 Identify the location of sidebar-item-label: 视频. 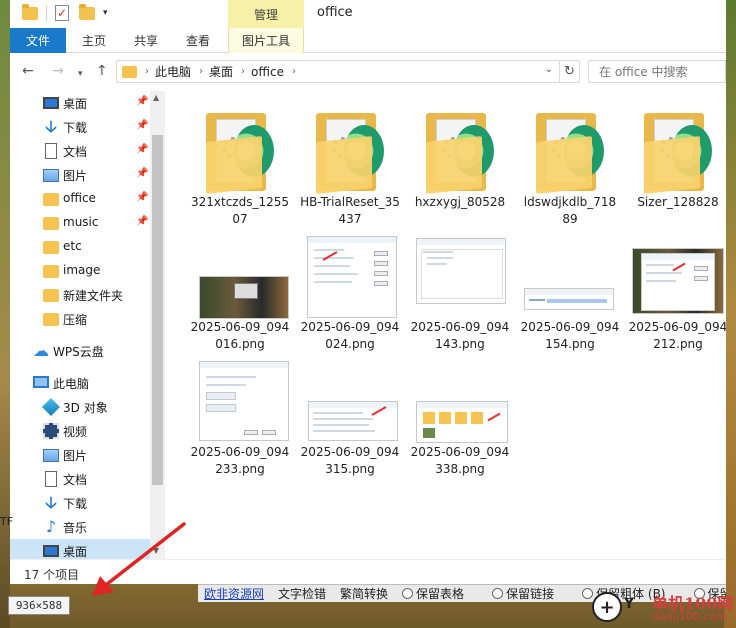
(75, 432).